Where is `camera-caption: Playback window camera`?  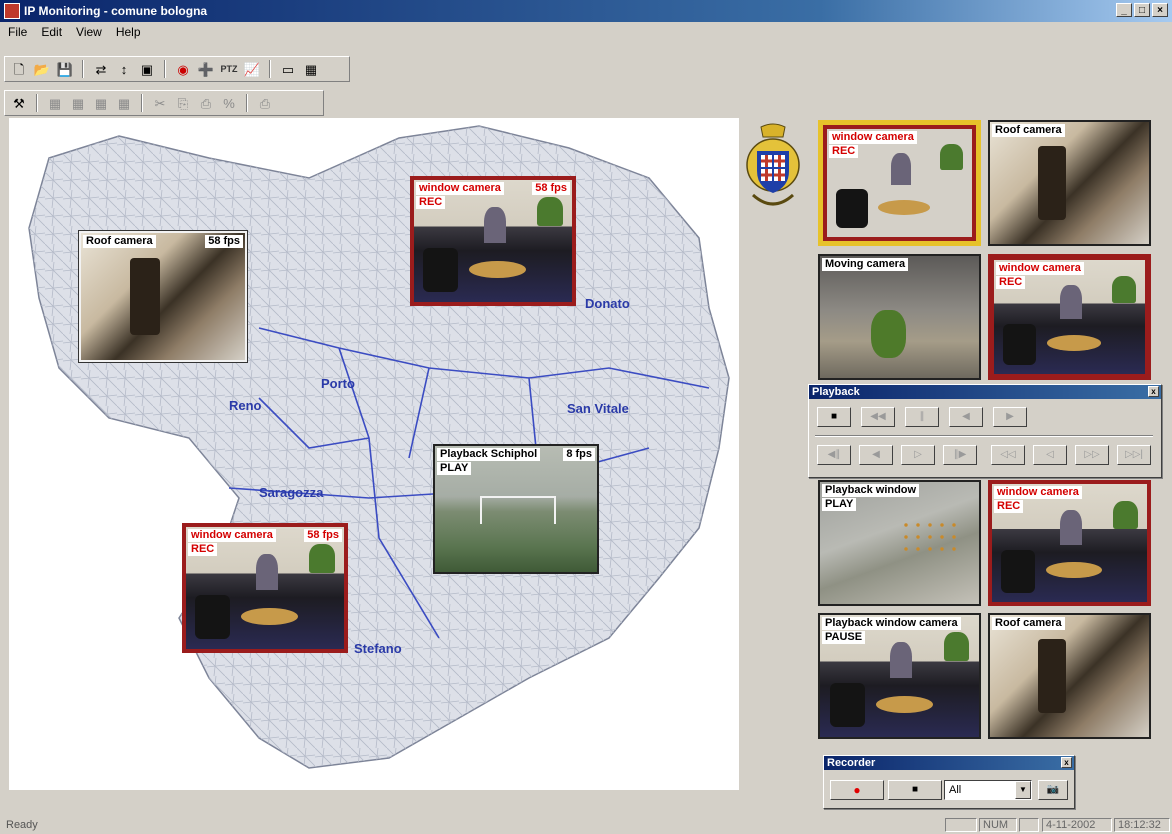
camera-caption: Playback window camera is located at coordinates (891, 623).